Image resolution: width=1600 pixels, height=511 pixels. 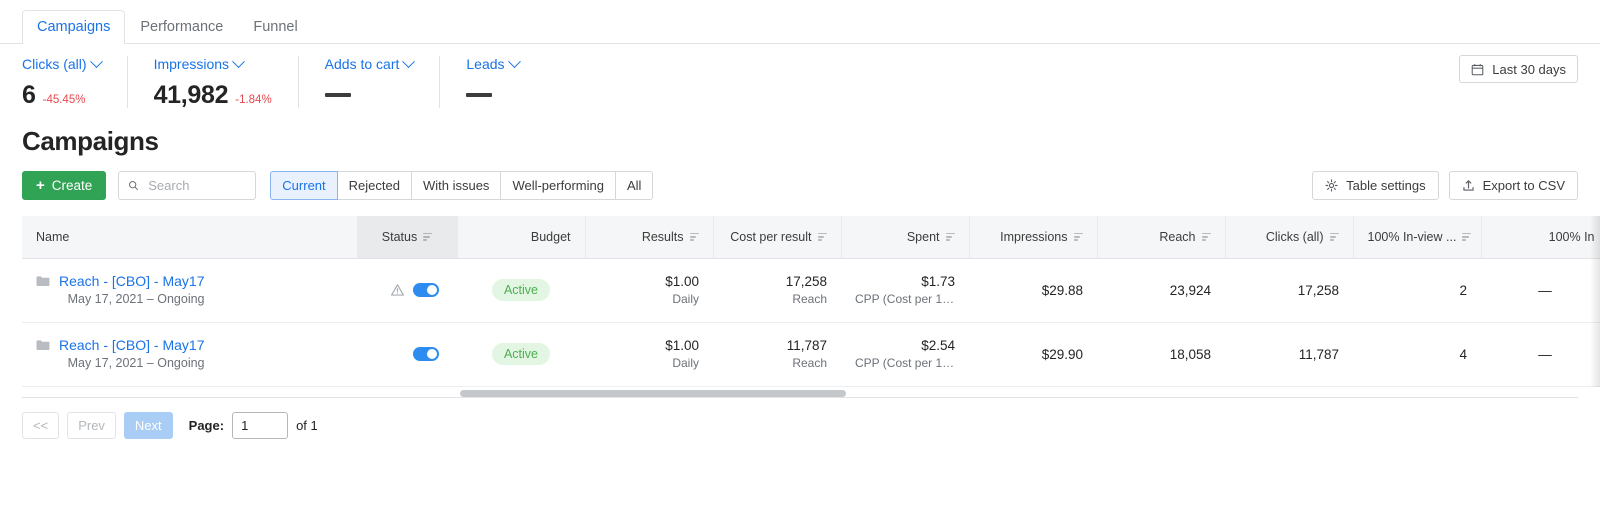 I want to click on column-header-impressions: Impressions, so click(x=1033, y=237).